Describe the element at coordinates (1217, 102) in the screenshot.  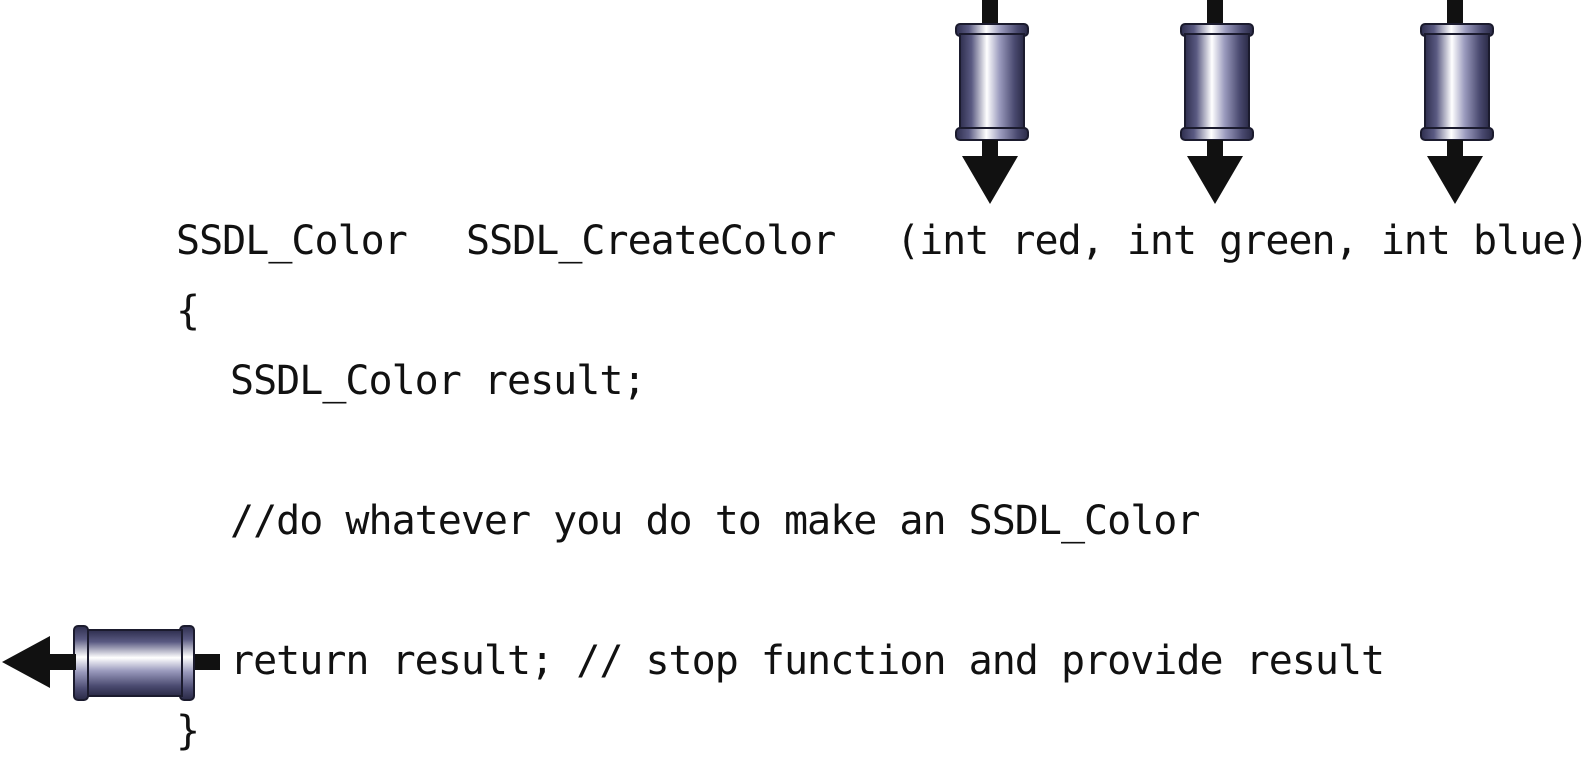
I see `input-pipe-green` at that location.